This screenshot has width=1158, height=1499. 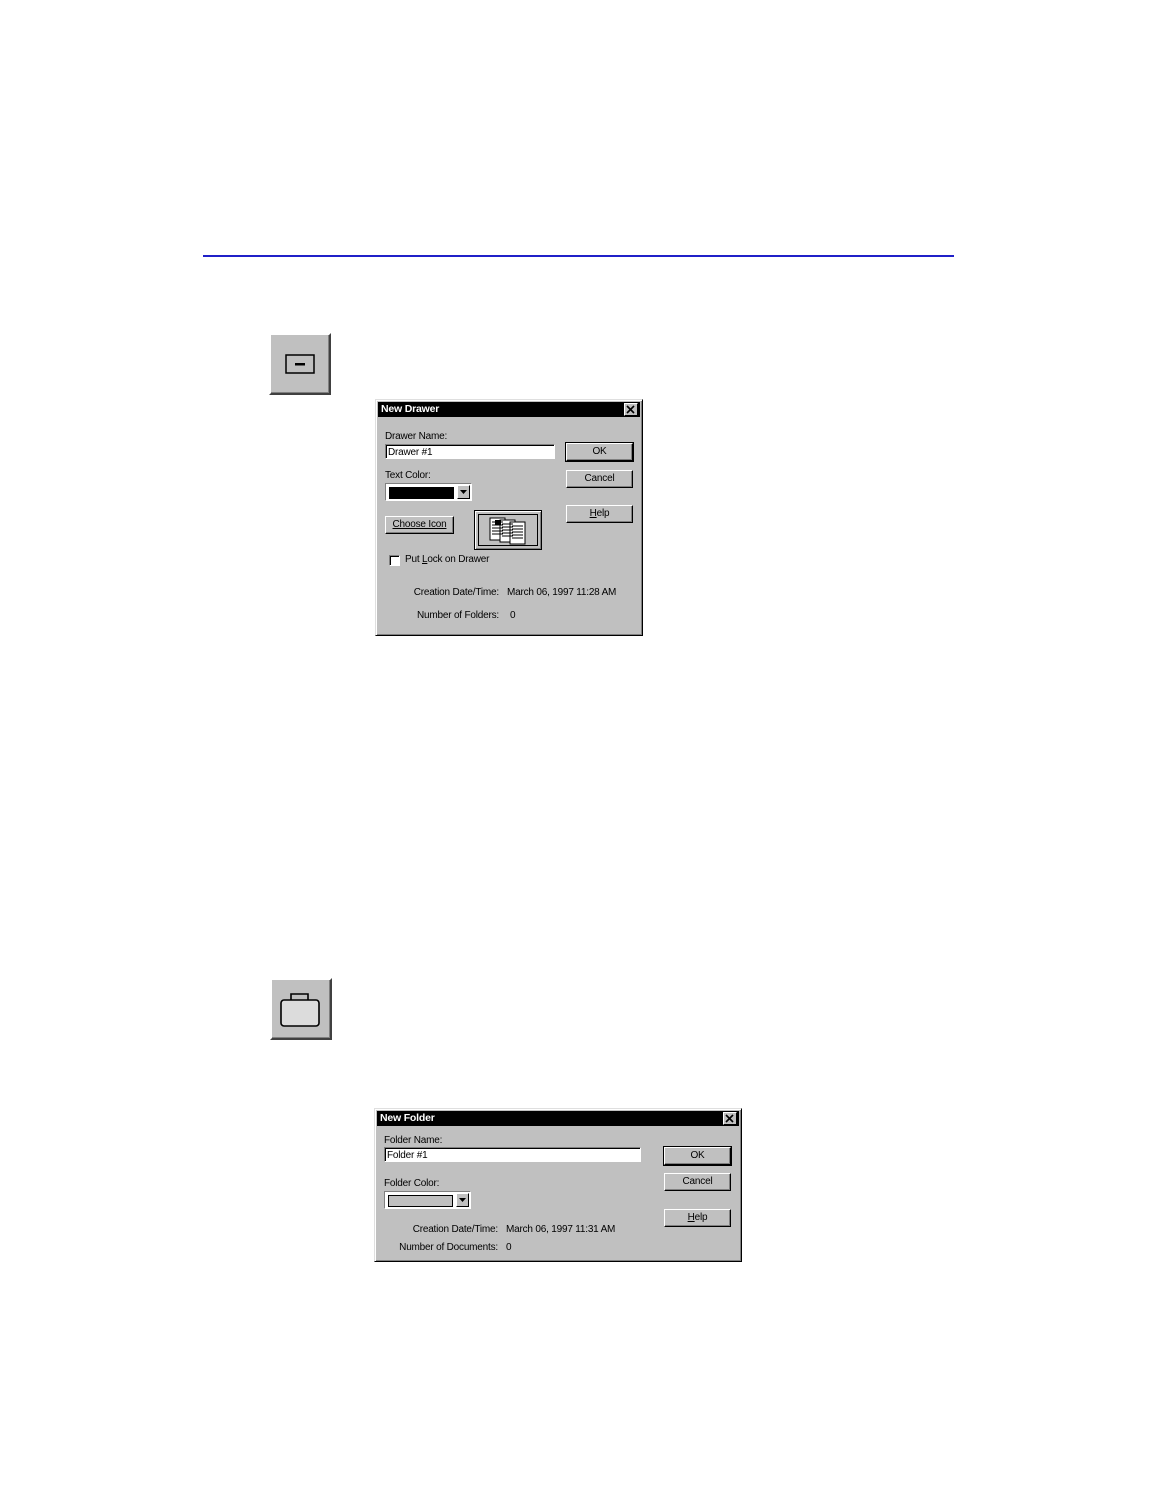 I want to click on text-color-select, so click(x=428, y=492).